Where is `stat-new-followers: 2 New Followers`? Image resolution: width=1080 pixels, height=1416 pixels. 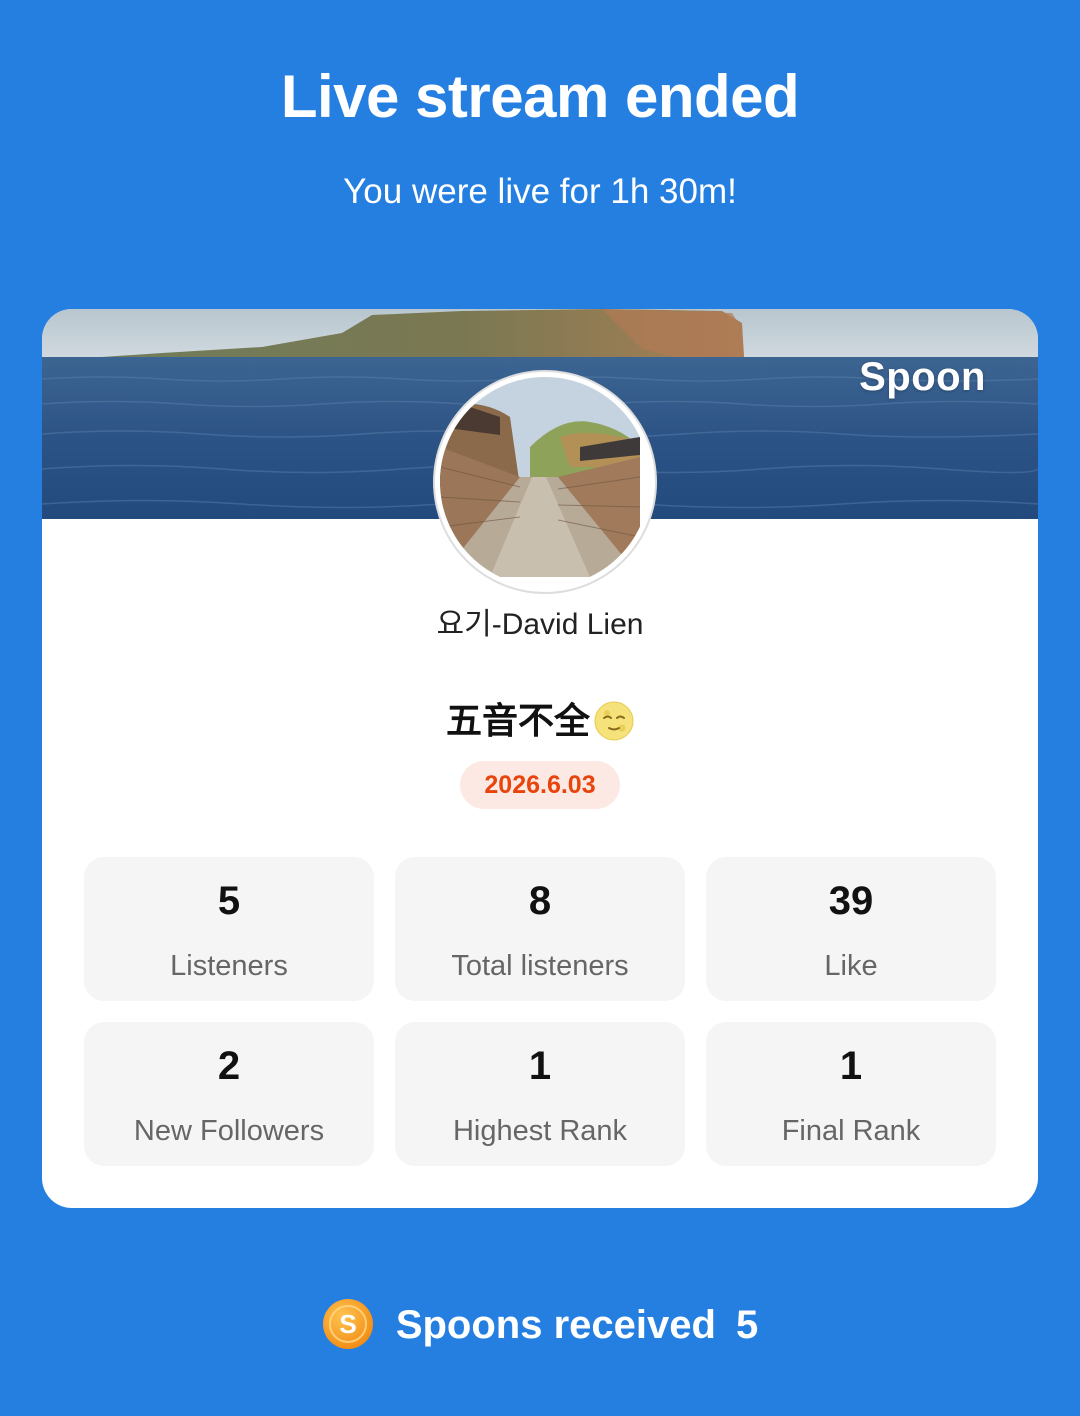 stat-new-followers: 2 New Followers is located at coordinates (229, 1094).